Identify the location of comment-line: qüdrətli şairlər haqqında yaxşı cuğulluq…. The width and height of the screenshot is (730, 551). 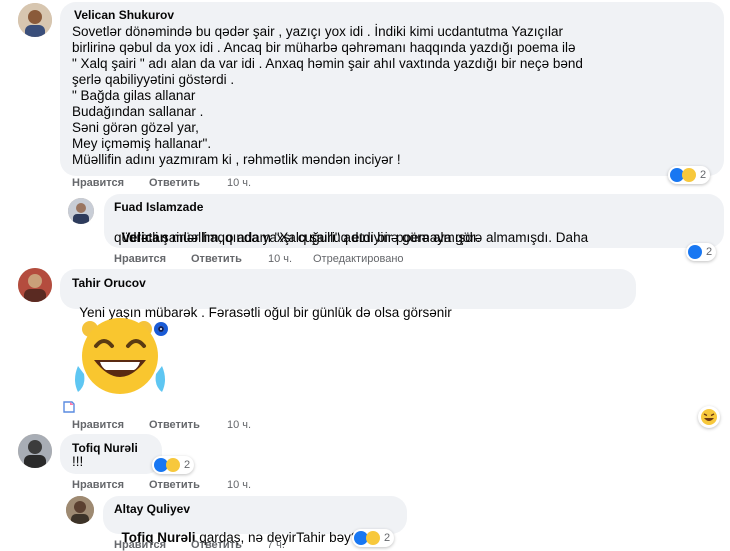
(297, 237).